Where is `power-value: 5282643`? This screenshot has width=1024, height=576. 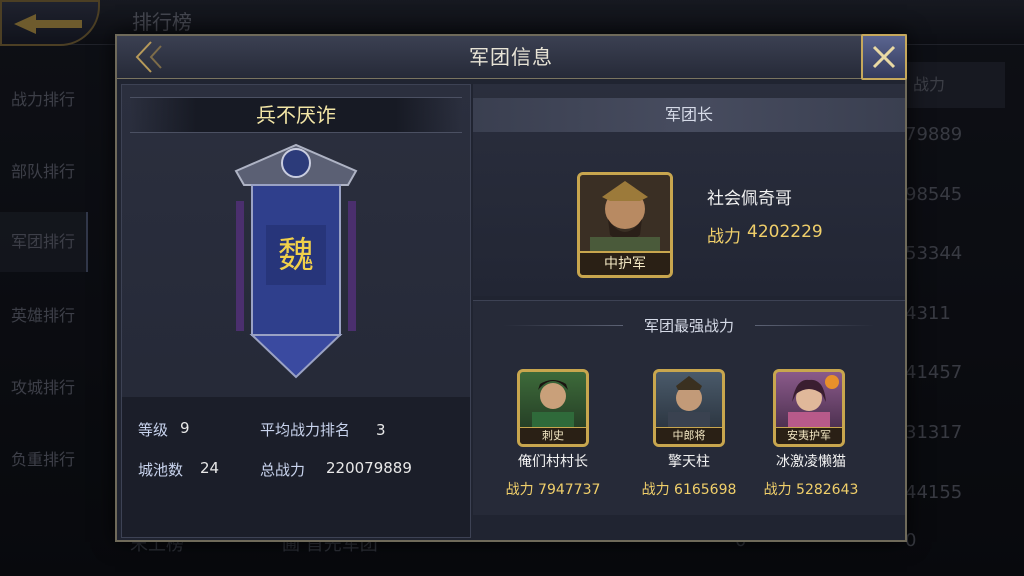 power-value: 5282643 is located at coordinates (827, 490).